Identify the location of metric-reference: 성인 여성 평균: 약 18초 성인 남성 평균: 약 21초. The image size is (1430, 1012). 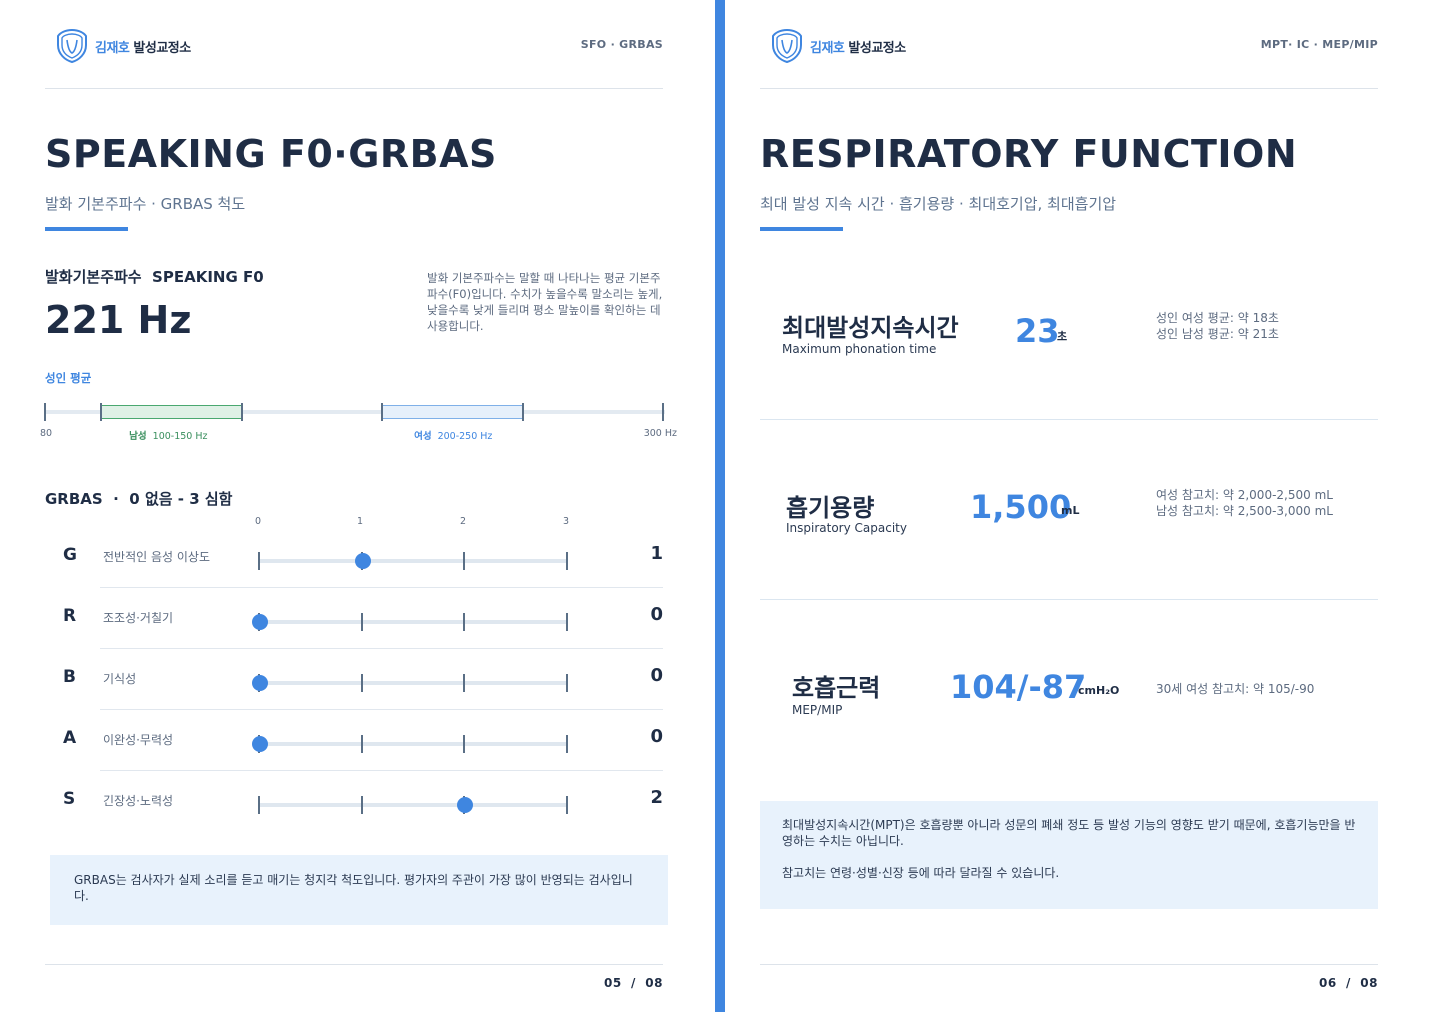
(1217, 326).